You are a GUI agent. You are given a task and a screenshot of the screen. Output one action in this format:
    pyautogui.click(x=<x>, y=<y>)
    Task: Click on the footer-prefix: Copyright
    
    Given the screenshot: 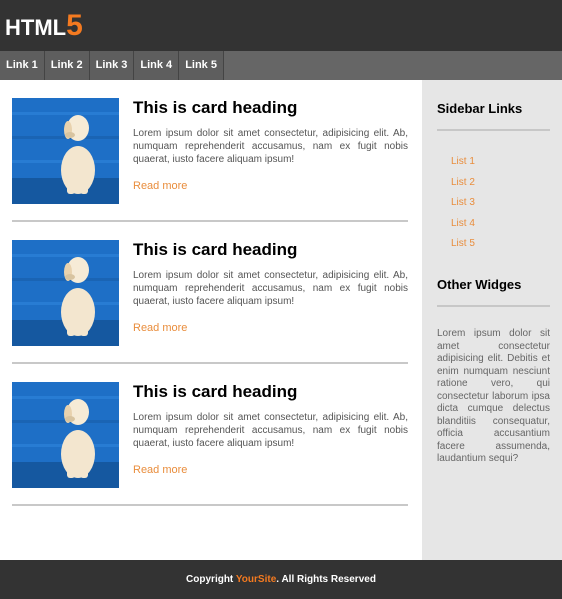 What is the action you would take?
    pyautogui.click(x=211, y=579)
    